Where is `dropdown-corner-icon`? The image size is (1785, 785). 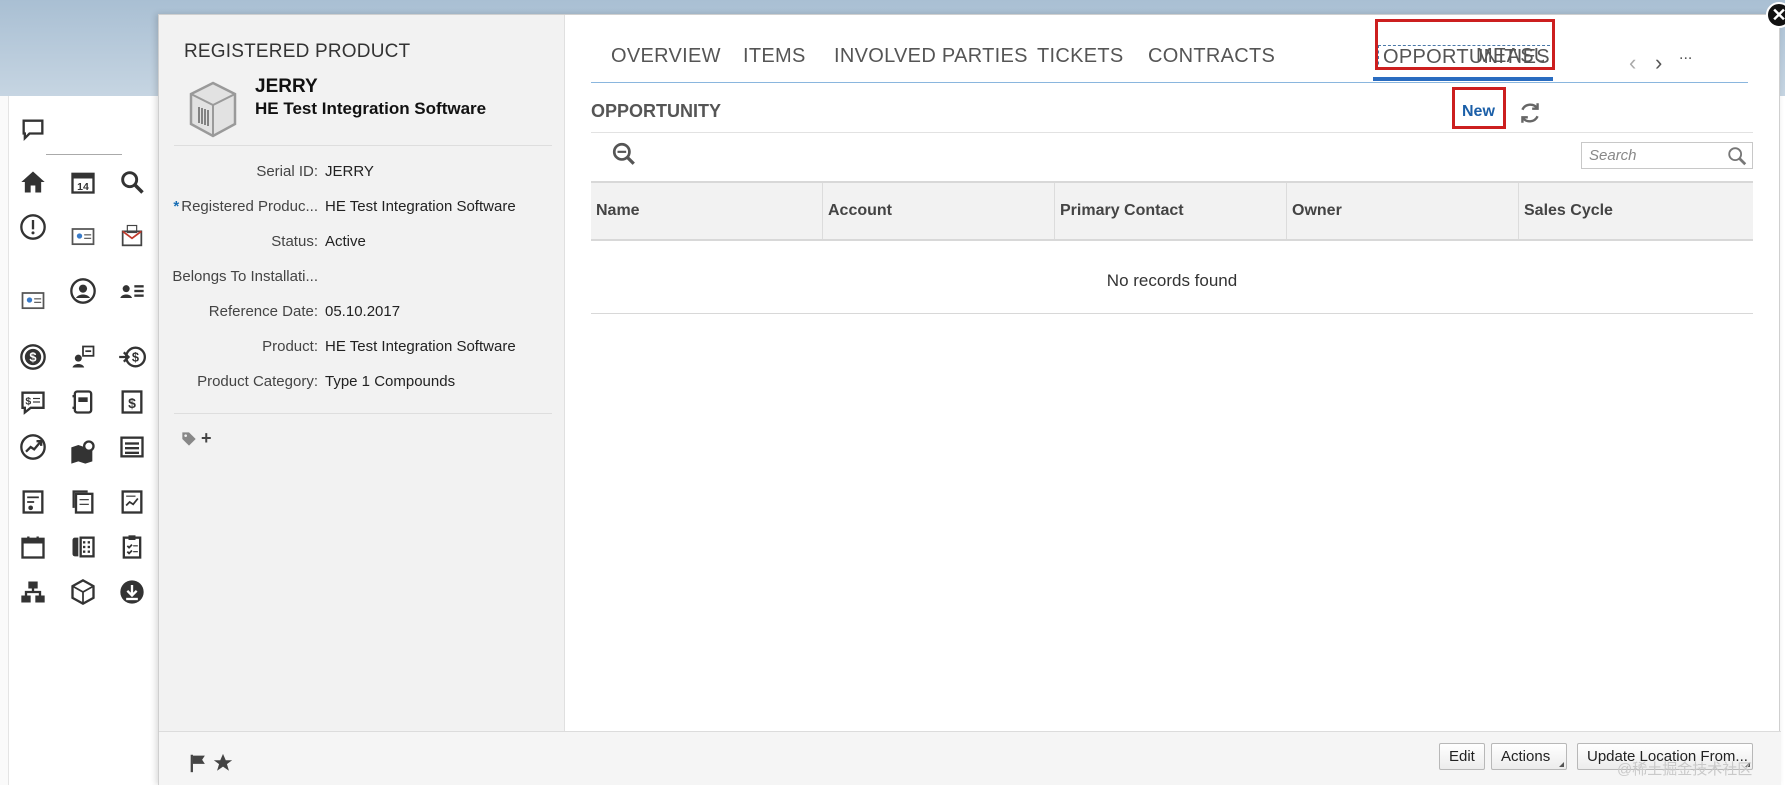 dropdown-corner-icon is located at coordinates (1562, 764).